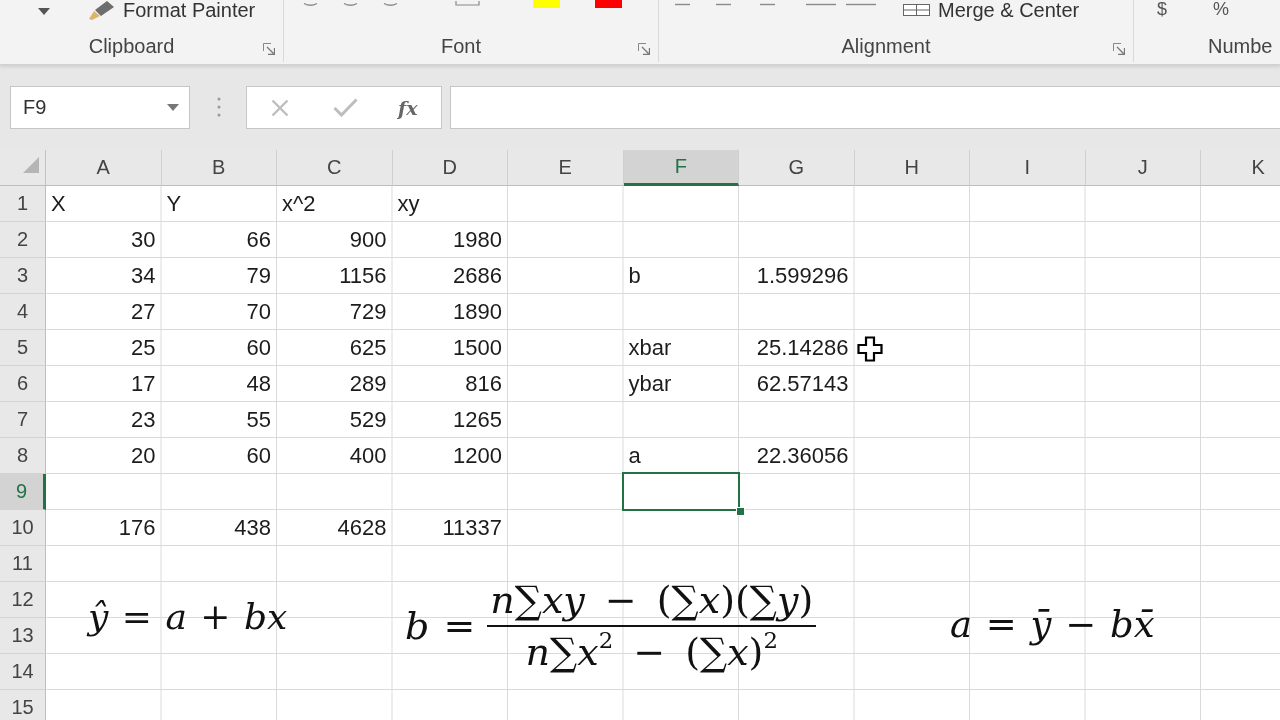 The image size is (1280, 720). Describe the element at coordinates (280, 107) in the screenshot. I see `cancel-icon` at that location.